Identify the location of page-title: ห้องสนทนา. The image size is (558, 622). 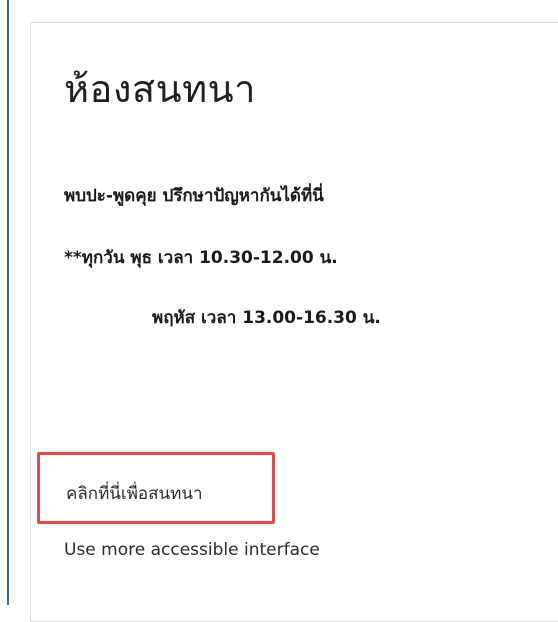
(160, 89).